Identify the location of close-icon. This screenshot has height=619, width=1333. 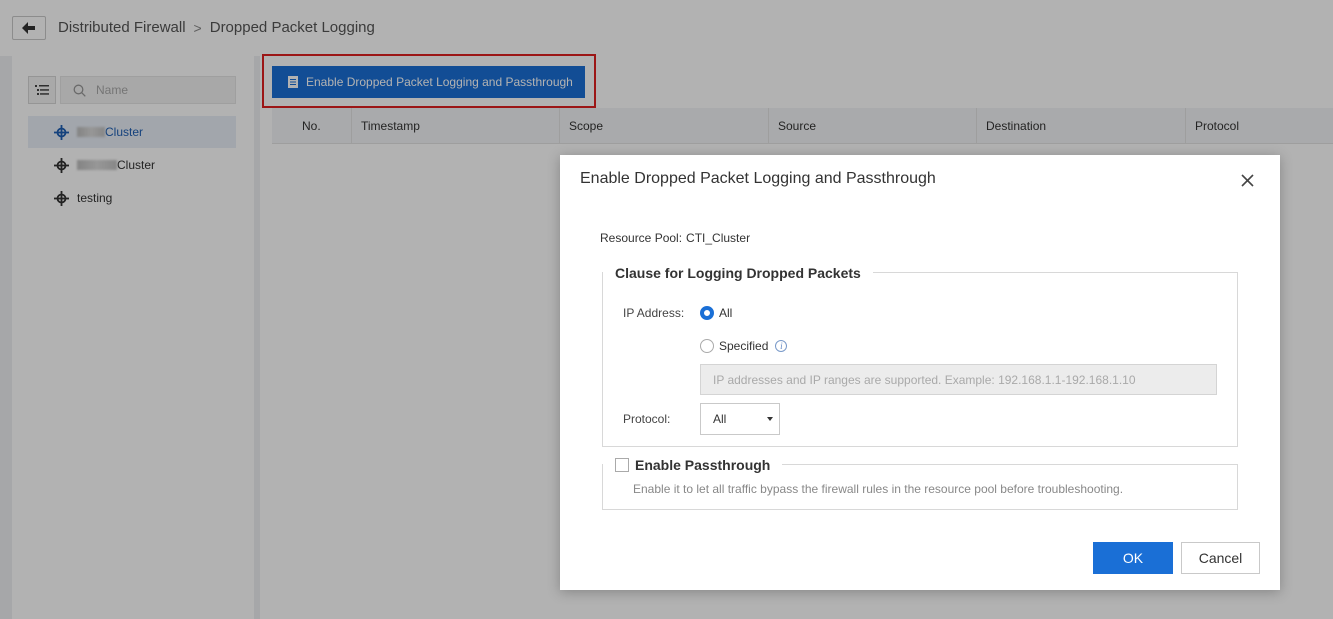
(1247, 180).